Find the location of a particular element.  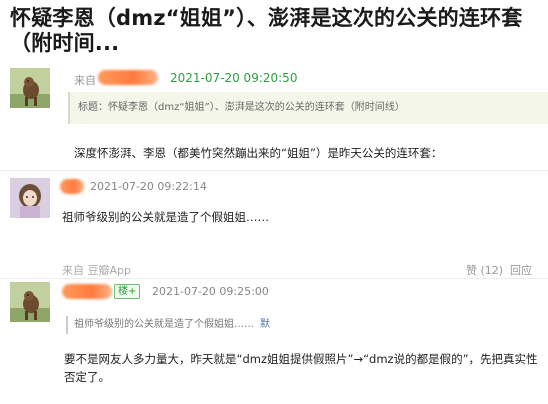

comment-body-line: 否定了。 is located at coordinates (87, 377).